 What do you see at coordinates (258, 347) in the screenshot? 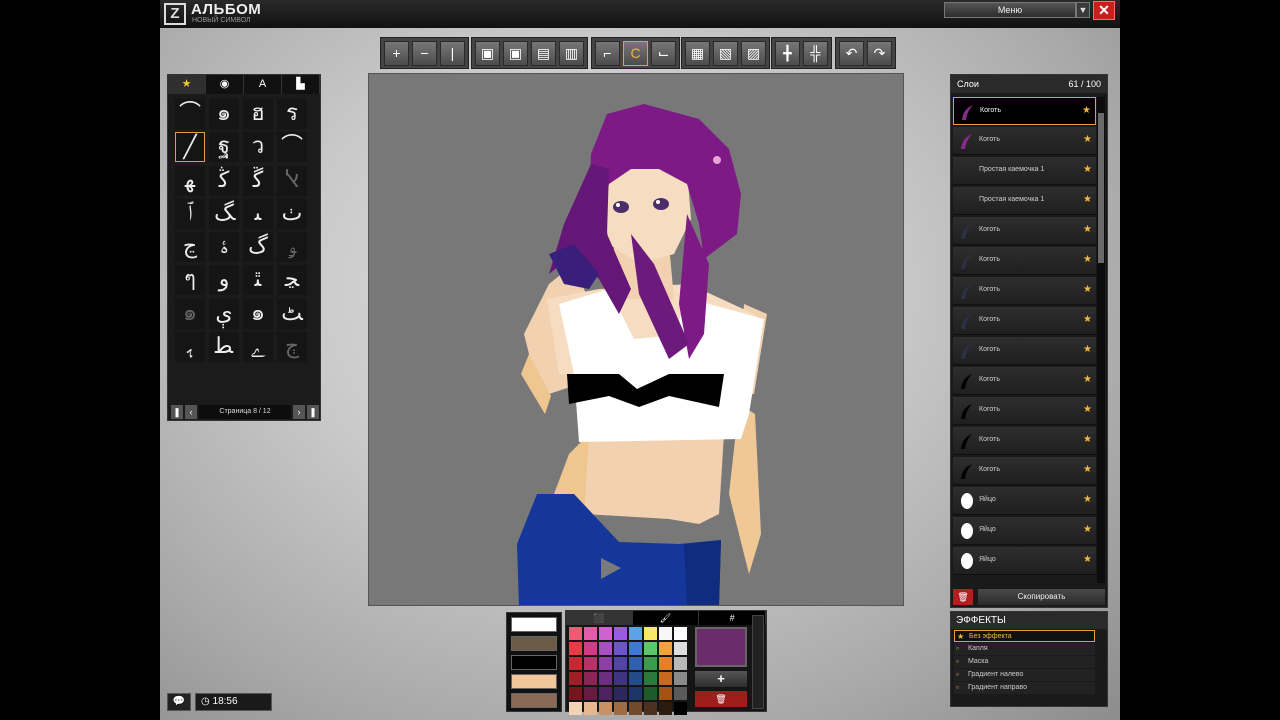
I see `brush-swatch: ﮮ` at bounding box center [258, 347].